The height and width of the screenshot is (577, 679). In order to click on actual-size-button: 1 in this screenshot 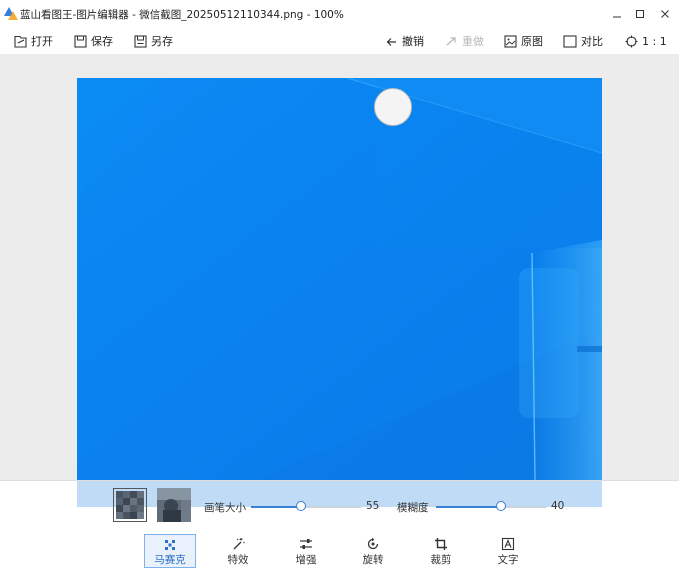, I will do `click(646, 41)`.